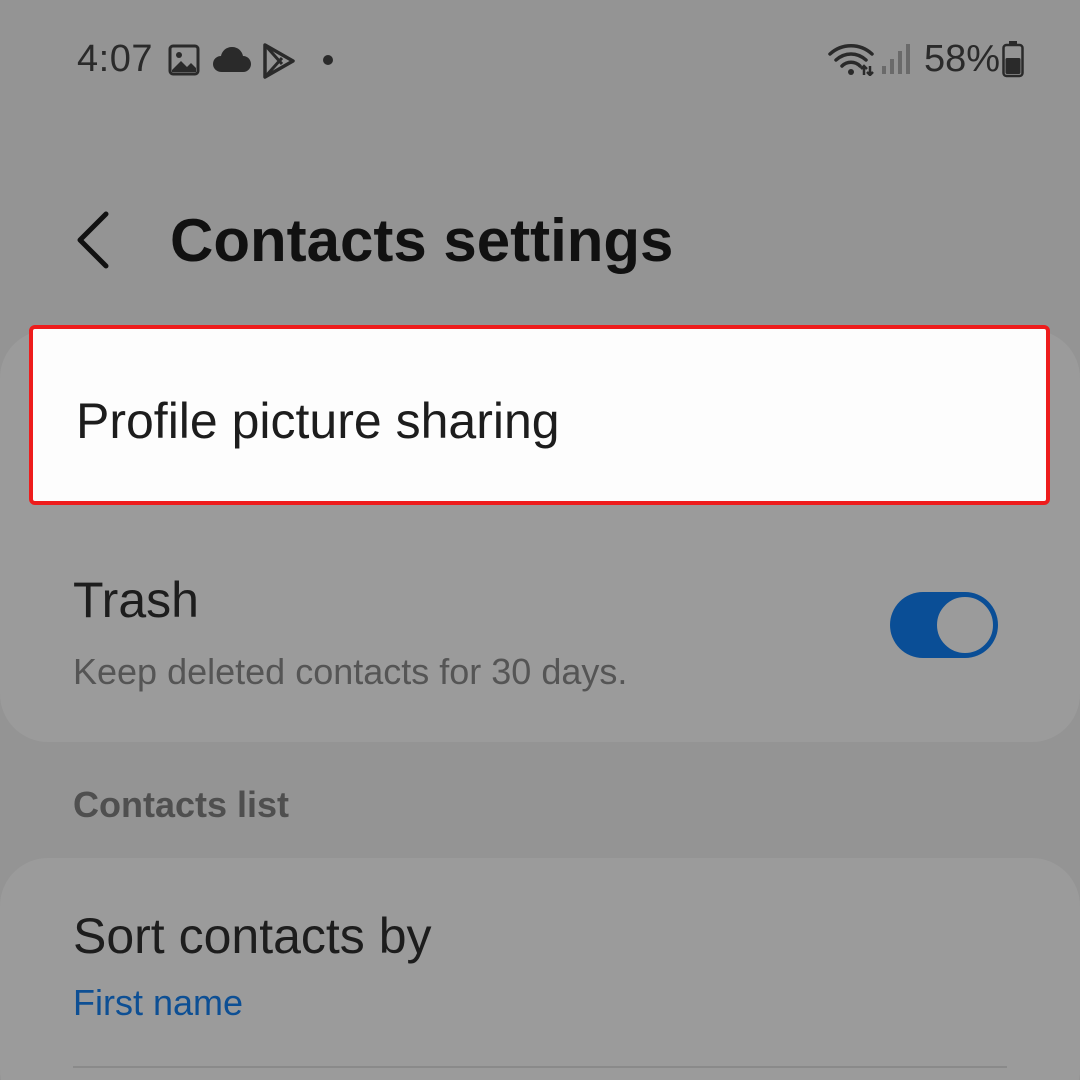 The height and width of the screenshot is (1080, 1080). Describe the element at coordinates (962, 59) in the screenshot. I see `battery-percent: 58%` at that location.